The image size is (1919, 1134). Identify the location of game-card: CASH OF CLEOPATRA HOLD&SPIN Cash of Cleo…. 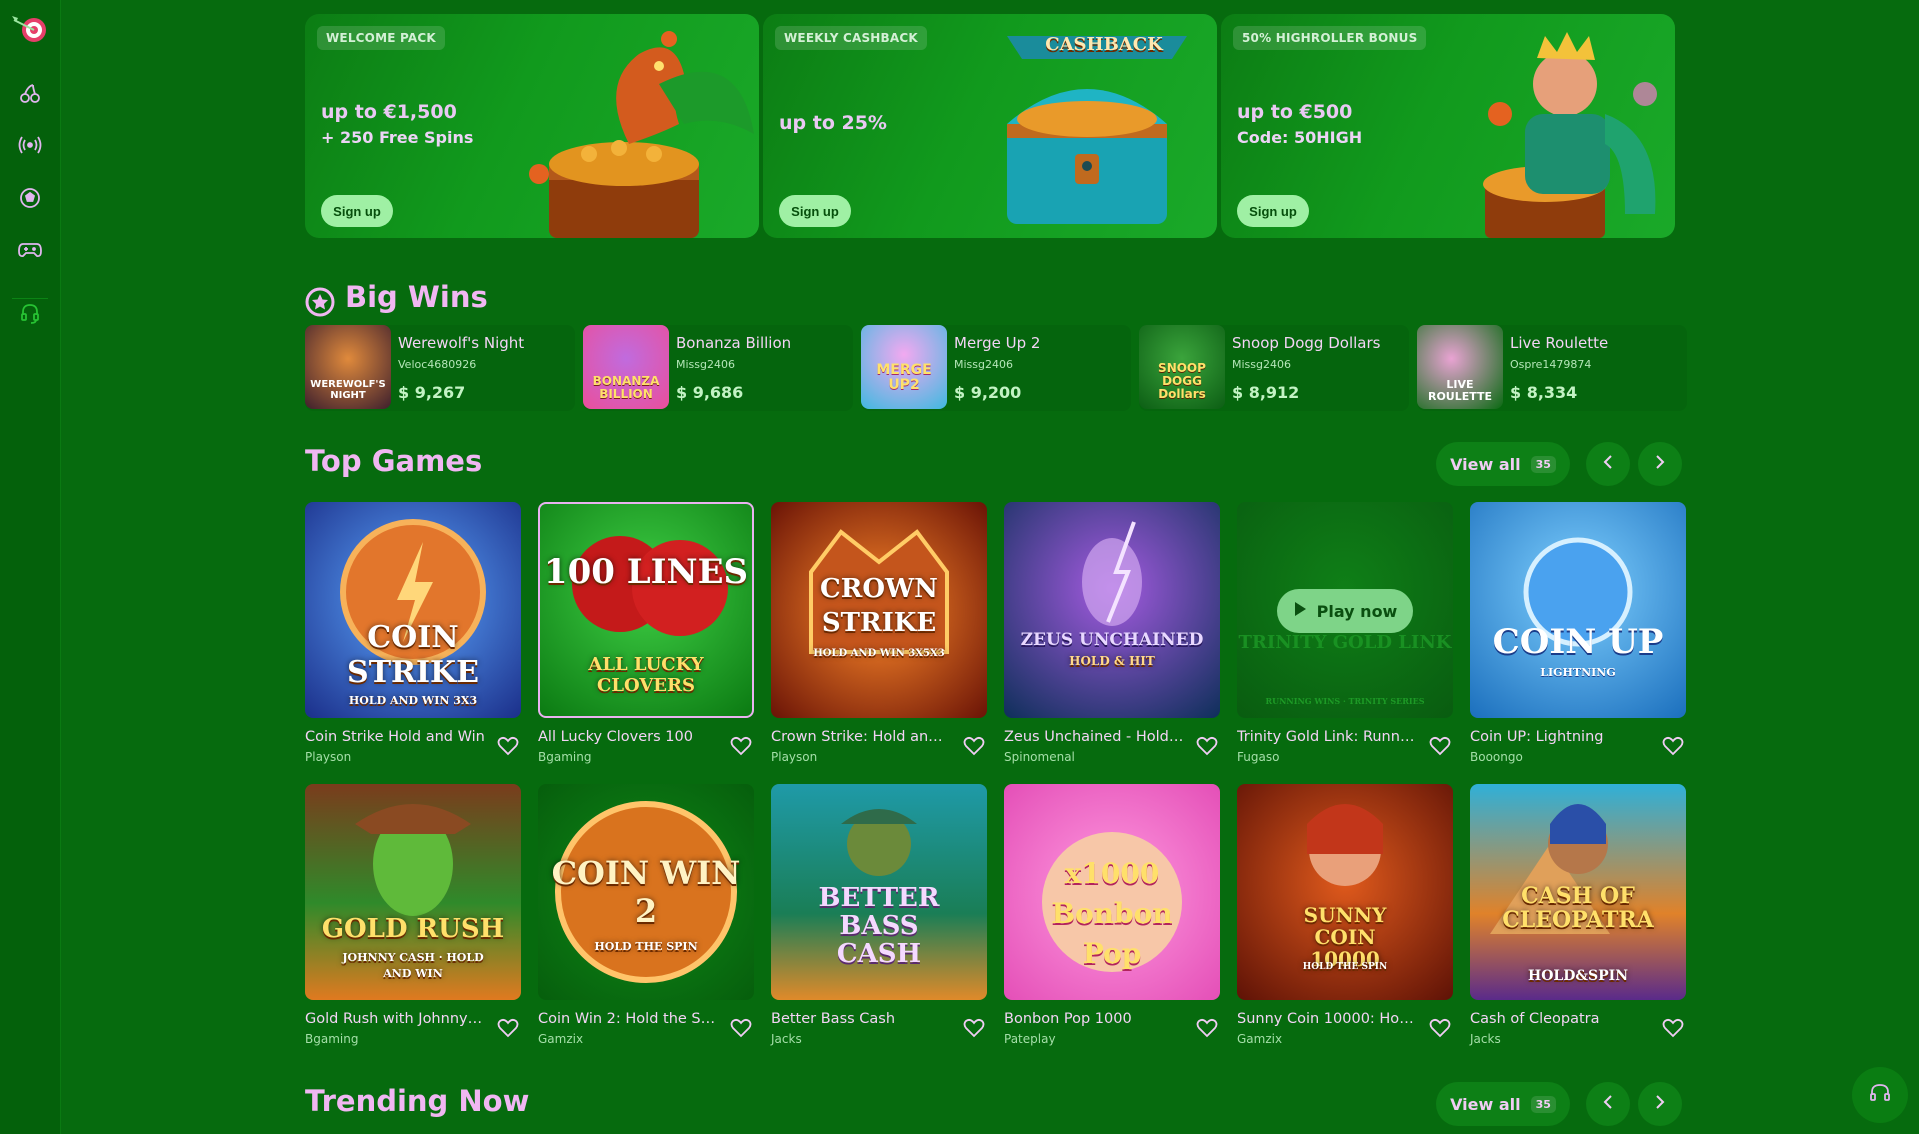
(1578, 915).